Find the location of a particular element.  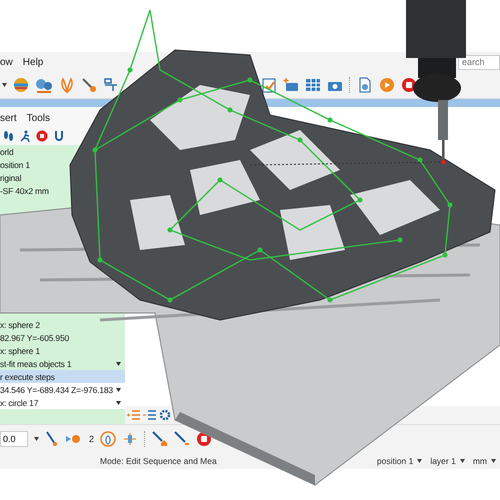

tree-item: x: circle 17 is located at coordinates (62, 402).